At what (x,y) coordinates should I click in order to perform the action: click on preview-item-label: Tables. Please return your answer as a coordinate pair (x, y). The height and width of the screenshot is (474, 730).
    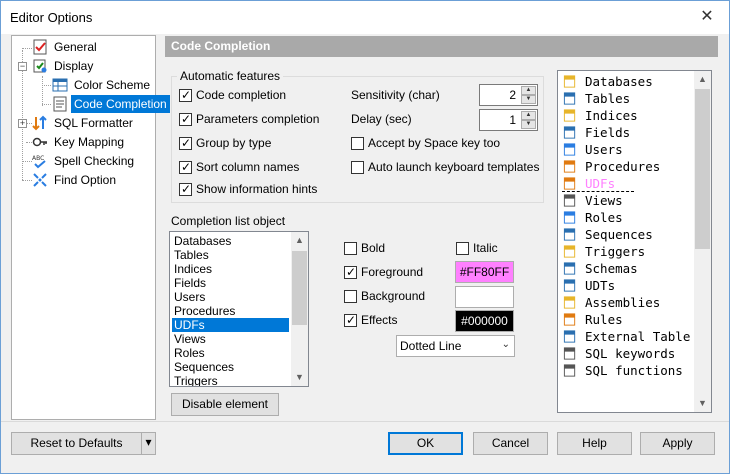
    Looking at the image, I should click on (608, 98).